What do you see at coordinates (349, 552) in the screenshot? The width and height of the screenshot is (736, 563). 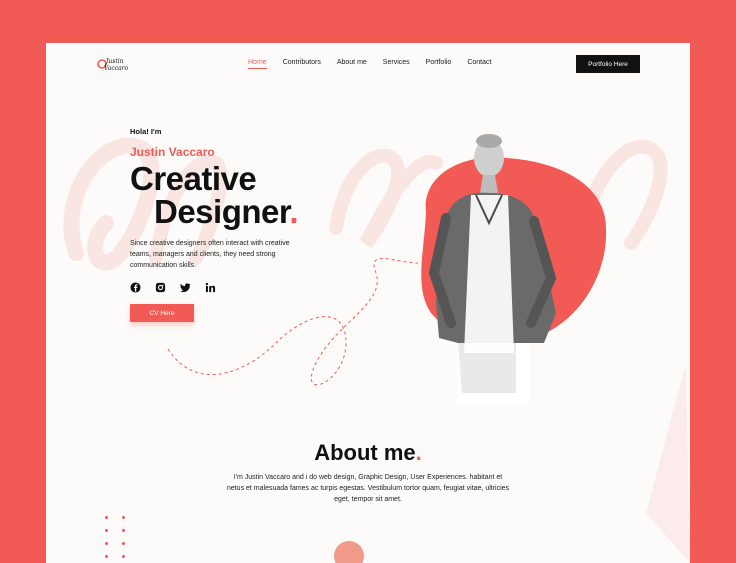 I see `avatar` at bounding box center [349, 552].